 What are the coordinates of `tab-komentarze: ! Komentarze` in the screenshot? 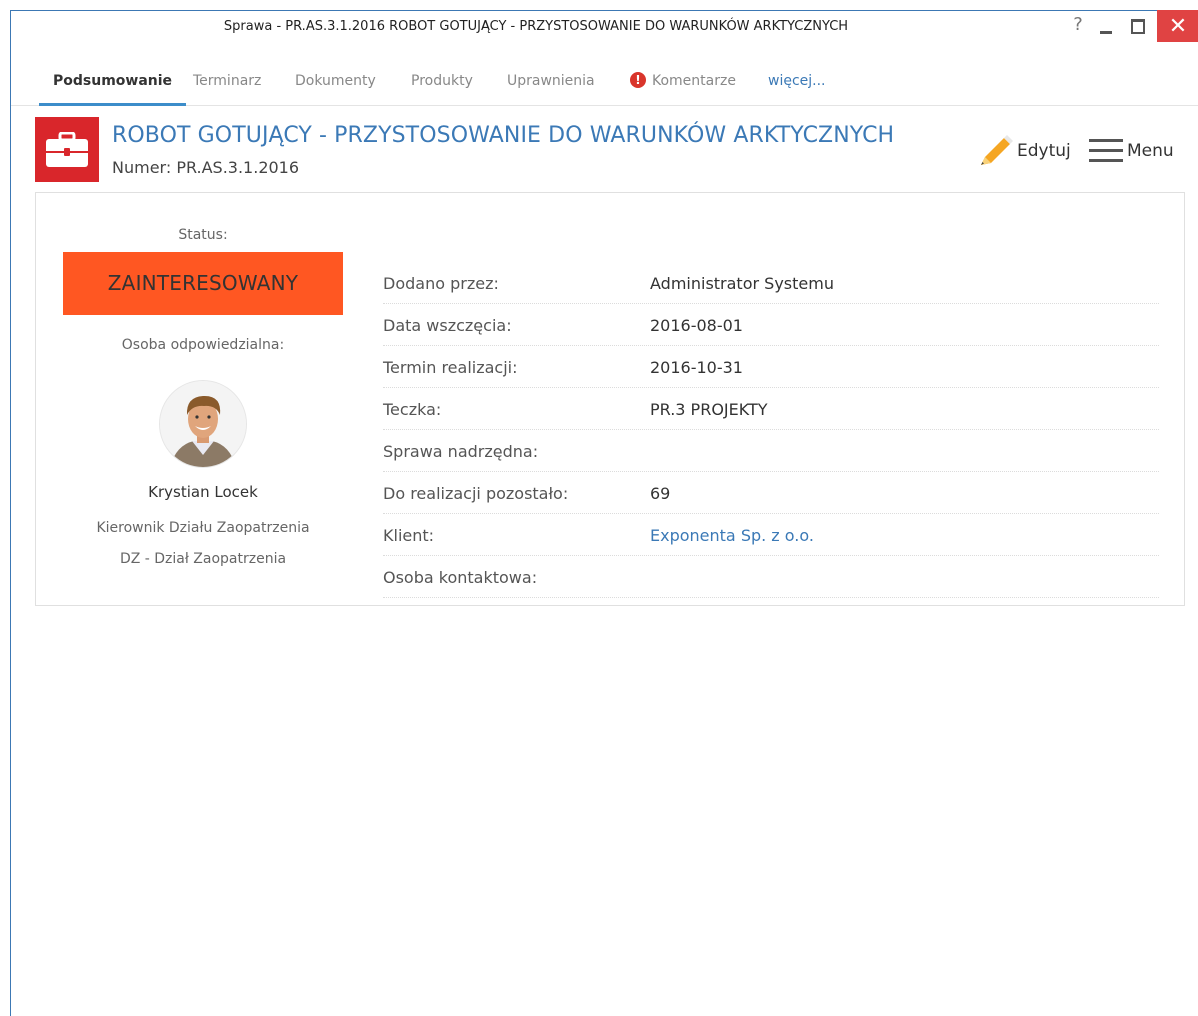 It's located at (683, 84).